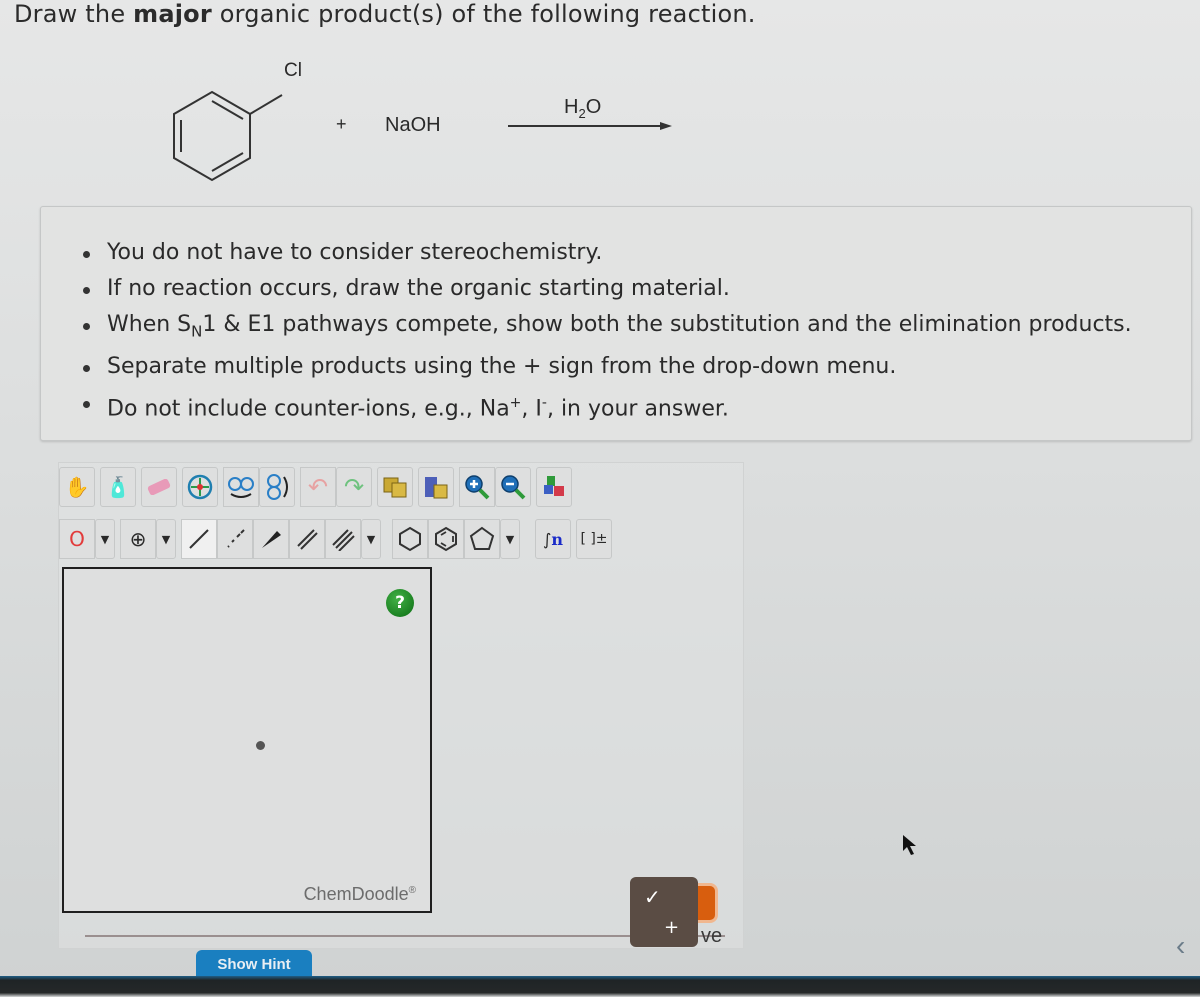 This screenshot has width=1200, height=997. What do you see at coordinates (664, 912) in the screenshot?
I see `answer-popup-menu: ✓ +` at bounding box center [664, 912].